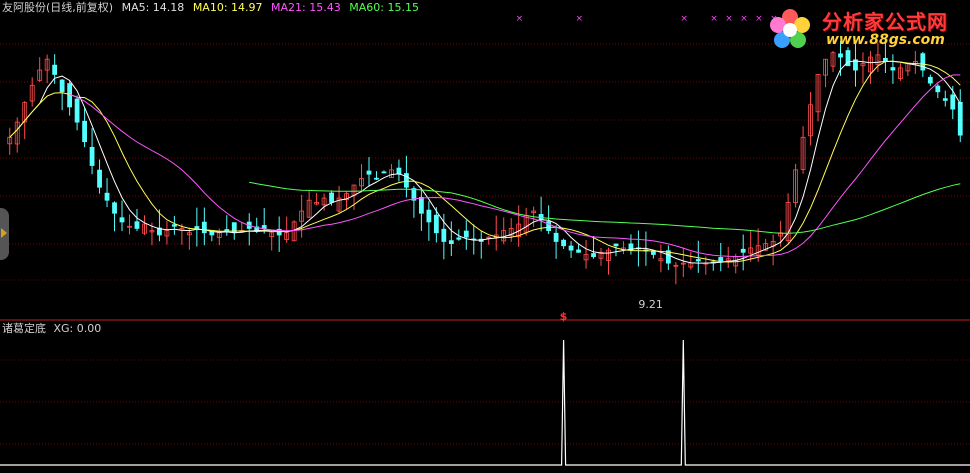  Describe the element at coordinates (885, 22) in the screenshot. I see `logo-title: 分析家公式网` at that location.